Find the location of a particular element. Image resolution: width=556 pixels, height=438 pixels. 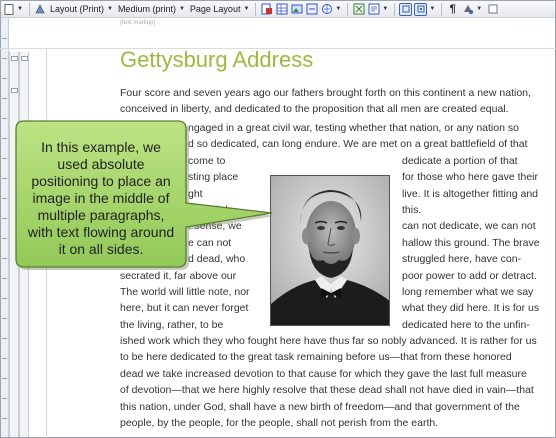

text-right: struggled here, have con- is located at coordinates (462, 259).